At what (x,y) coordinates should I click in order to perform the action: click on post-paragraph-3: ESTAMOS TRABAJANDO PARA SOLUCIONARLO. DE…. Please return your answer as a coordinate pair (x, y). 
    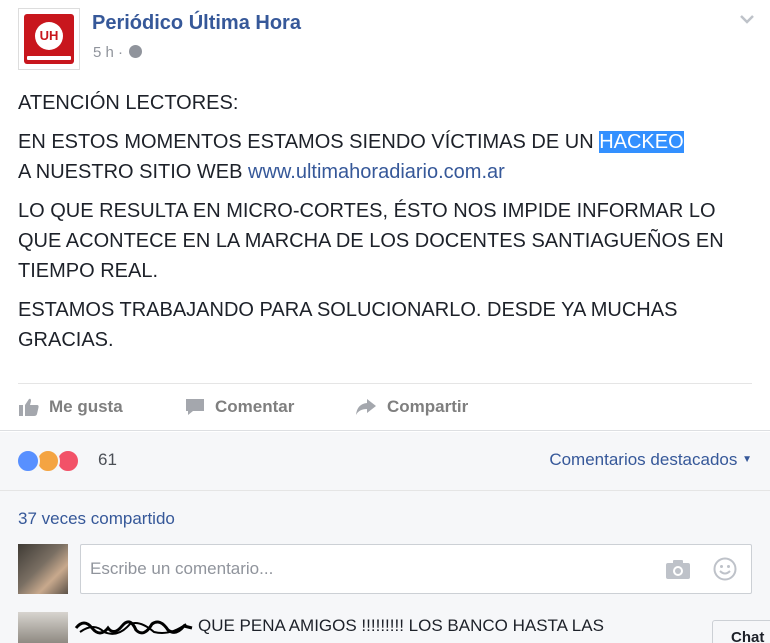
    Looking at the image, I should click on (348, 325).